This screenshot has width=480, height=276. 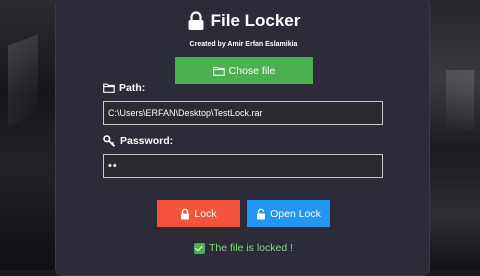 What do you see at coordinates (199, 248) in the screenshot?
I see `checkmark-icon` at bounding box center [199, 248].